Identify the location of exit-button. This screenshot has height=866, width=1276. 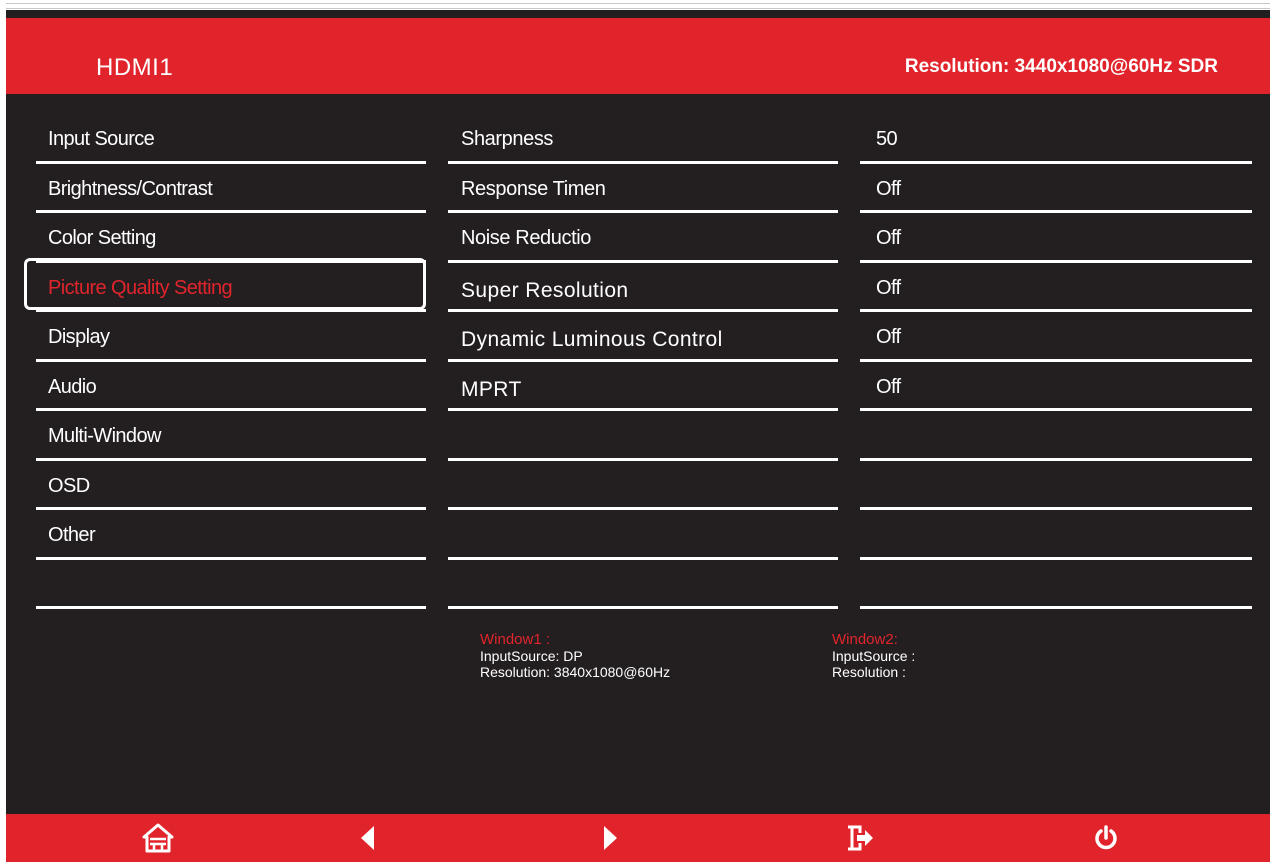
(860, 838).